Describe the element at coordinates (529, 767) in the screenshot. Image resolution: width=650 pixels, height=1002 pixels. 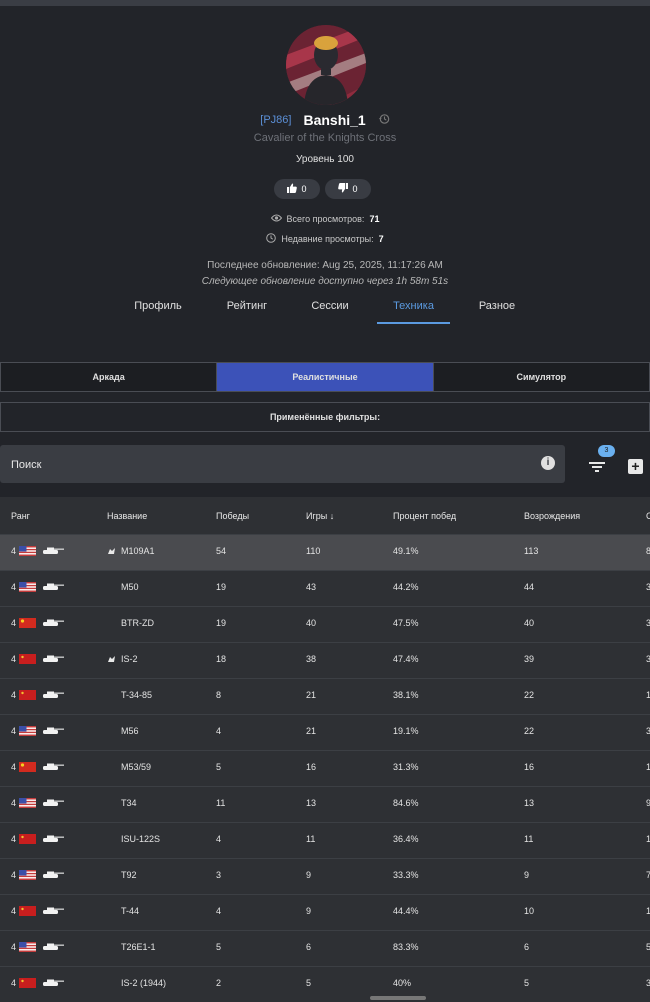
I see `respawns-cell: 16` at that location.